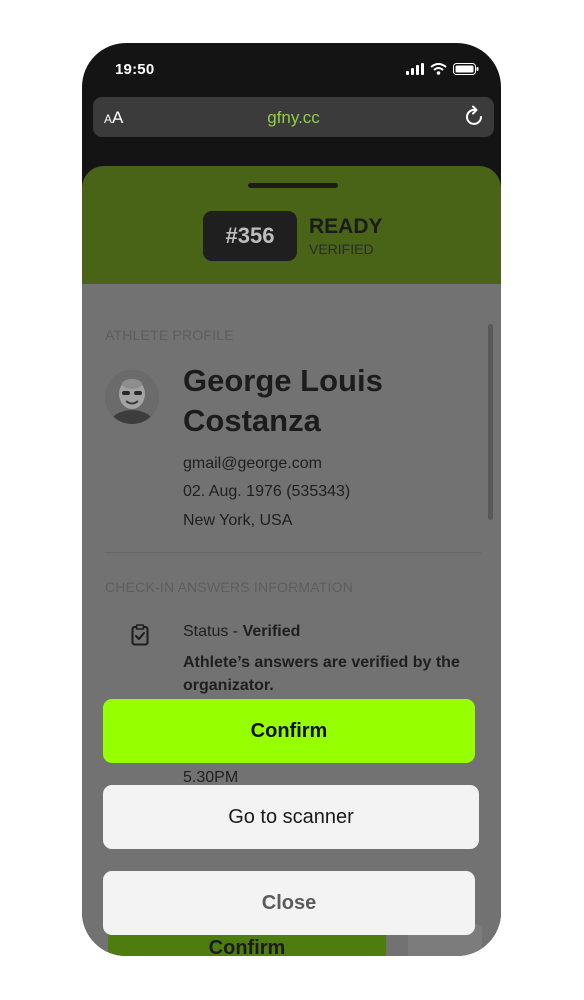 This screenshot has width=584, height=1000. I want to click on ticket-number-badge: #356, so click(250, 236).